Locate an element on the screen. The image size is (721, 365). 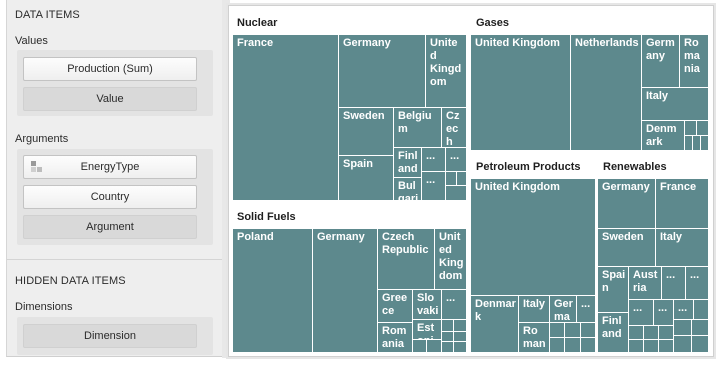
tile-gases-denmark: Denmark is located at coordinates (663, 136).